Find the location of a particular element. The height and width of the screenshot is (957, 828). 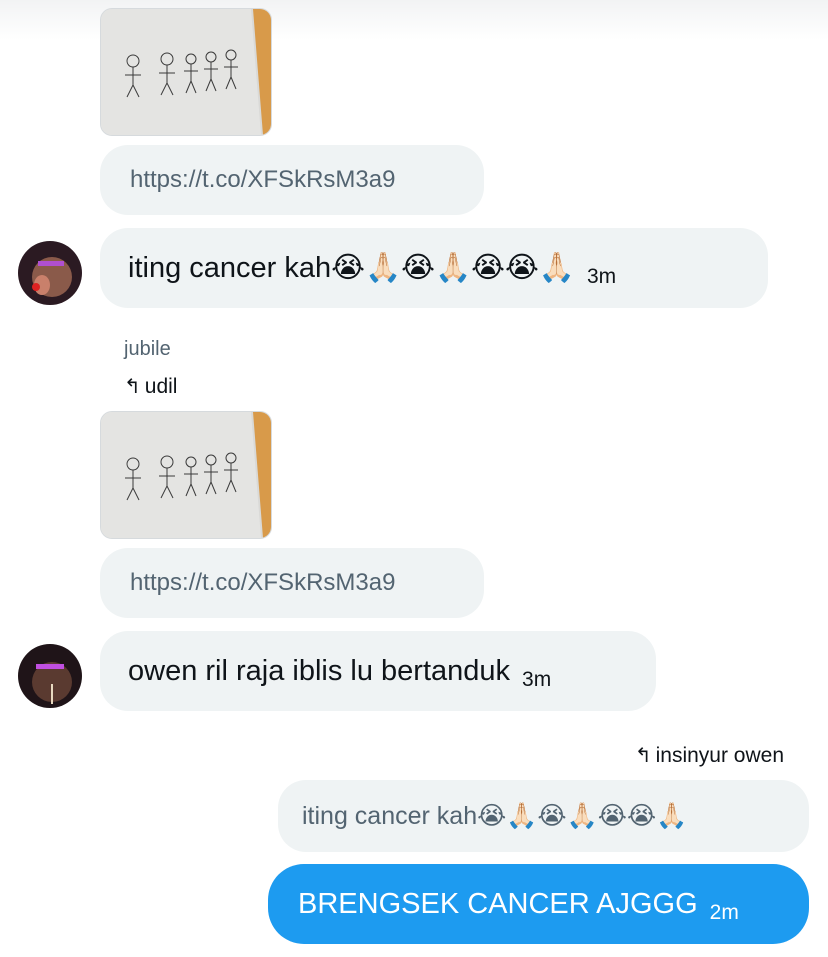

quoted-message: iting cancer kah😭🙏🏻😭🙏🏻😭😭🙏🏻 is located at coordinates (543, 816).